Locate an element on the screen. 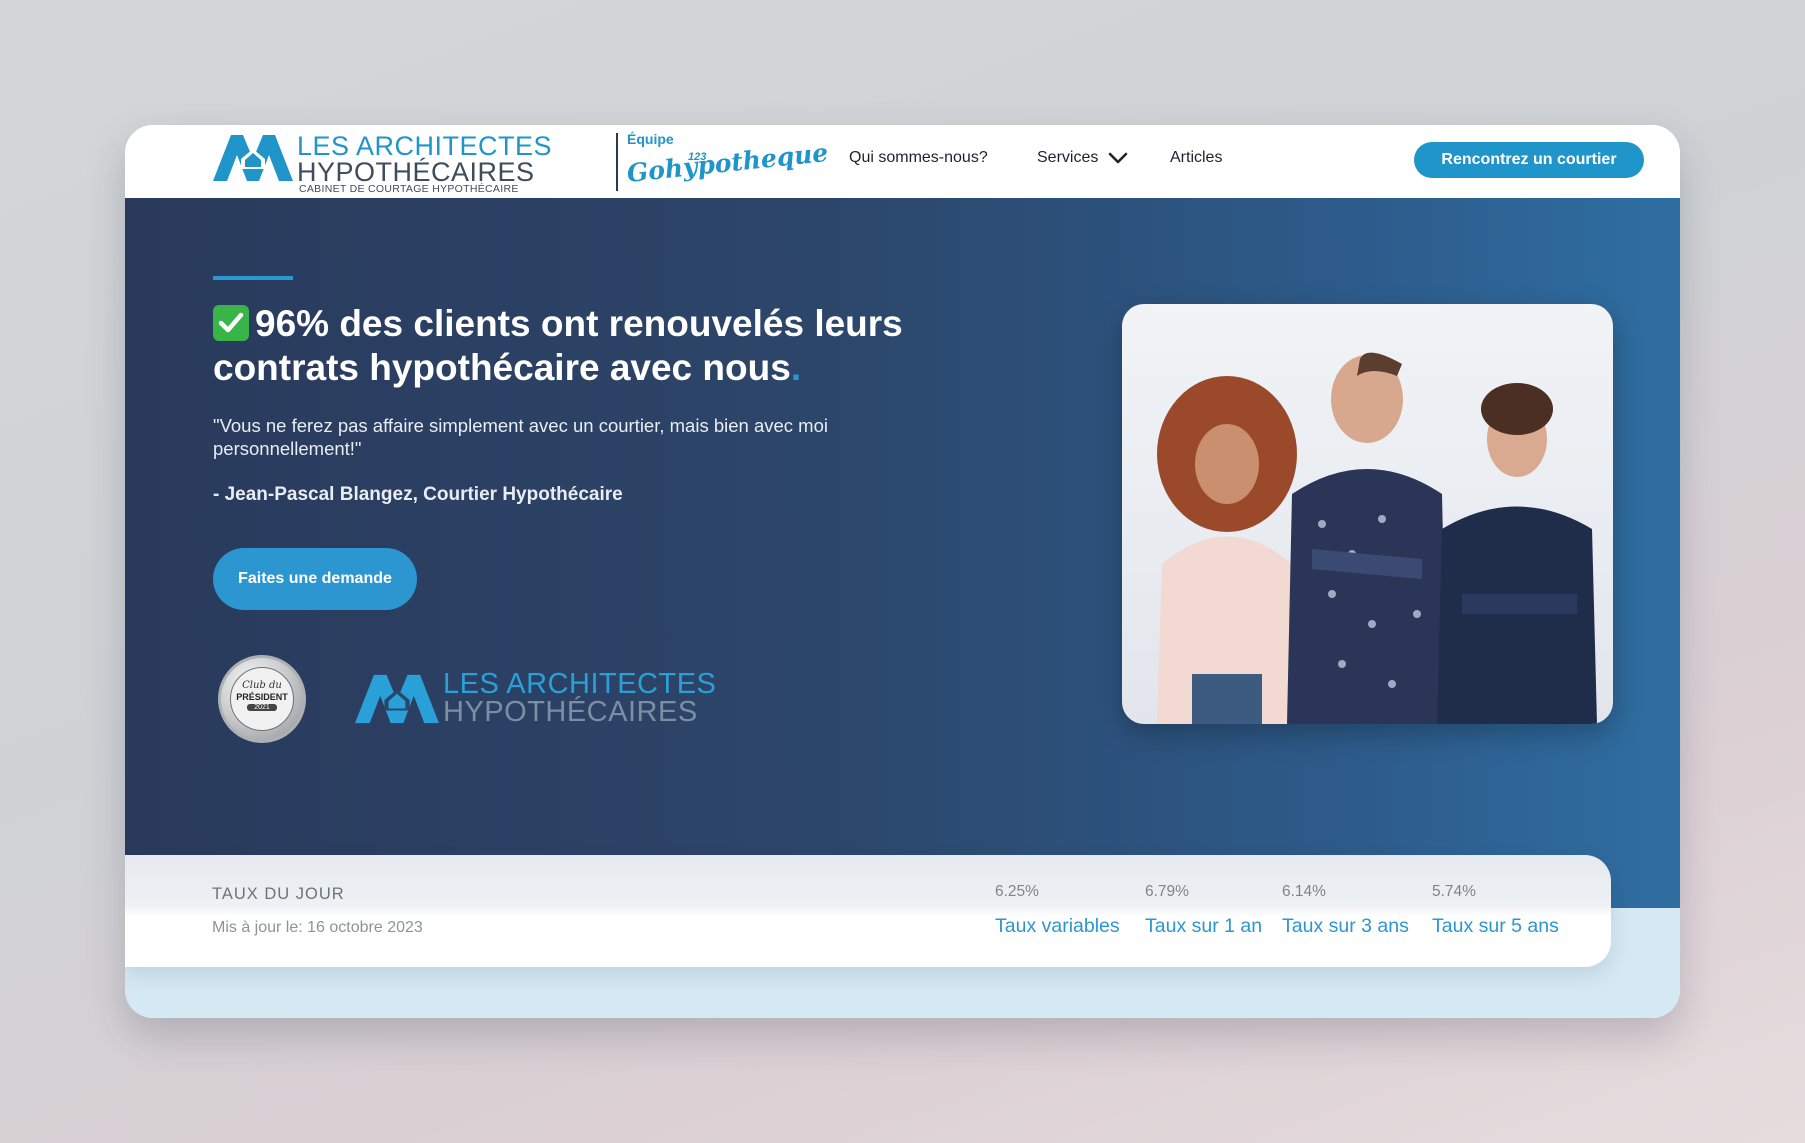 This screenshot has width=1805, height=1143. logo-mark-icon is located at coordinates (253, 158).